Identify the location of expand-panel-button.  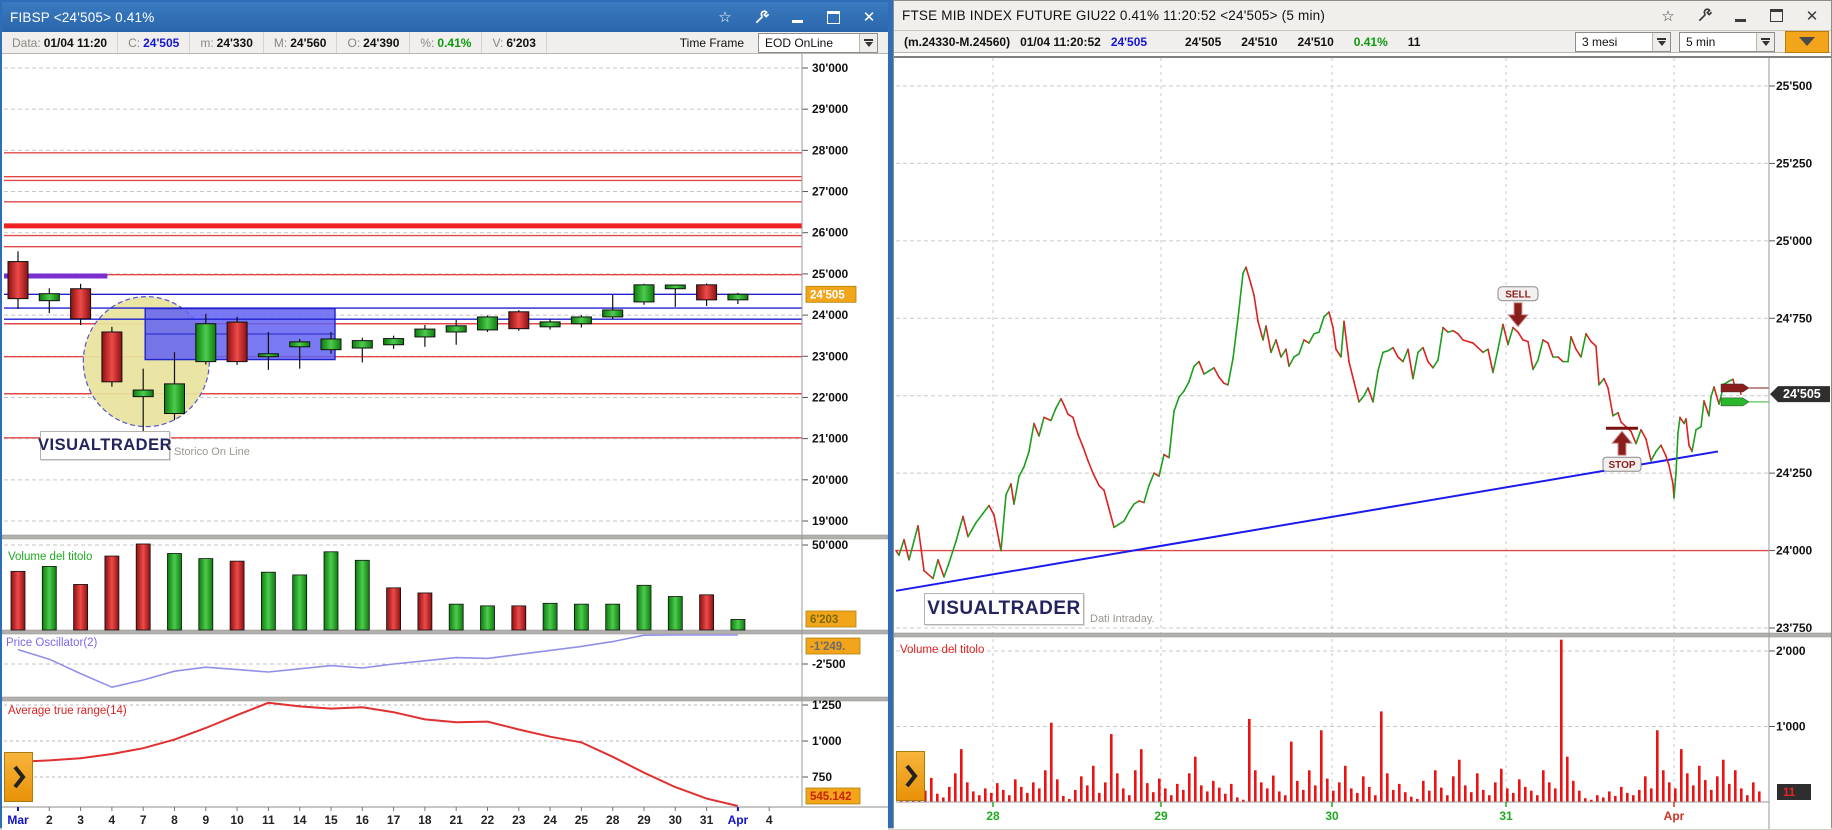
(1807, 41).